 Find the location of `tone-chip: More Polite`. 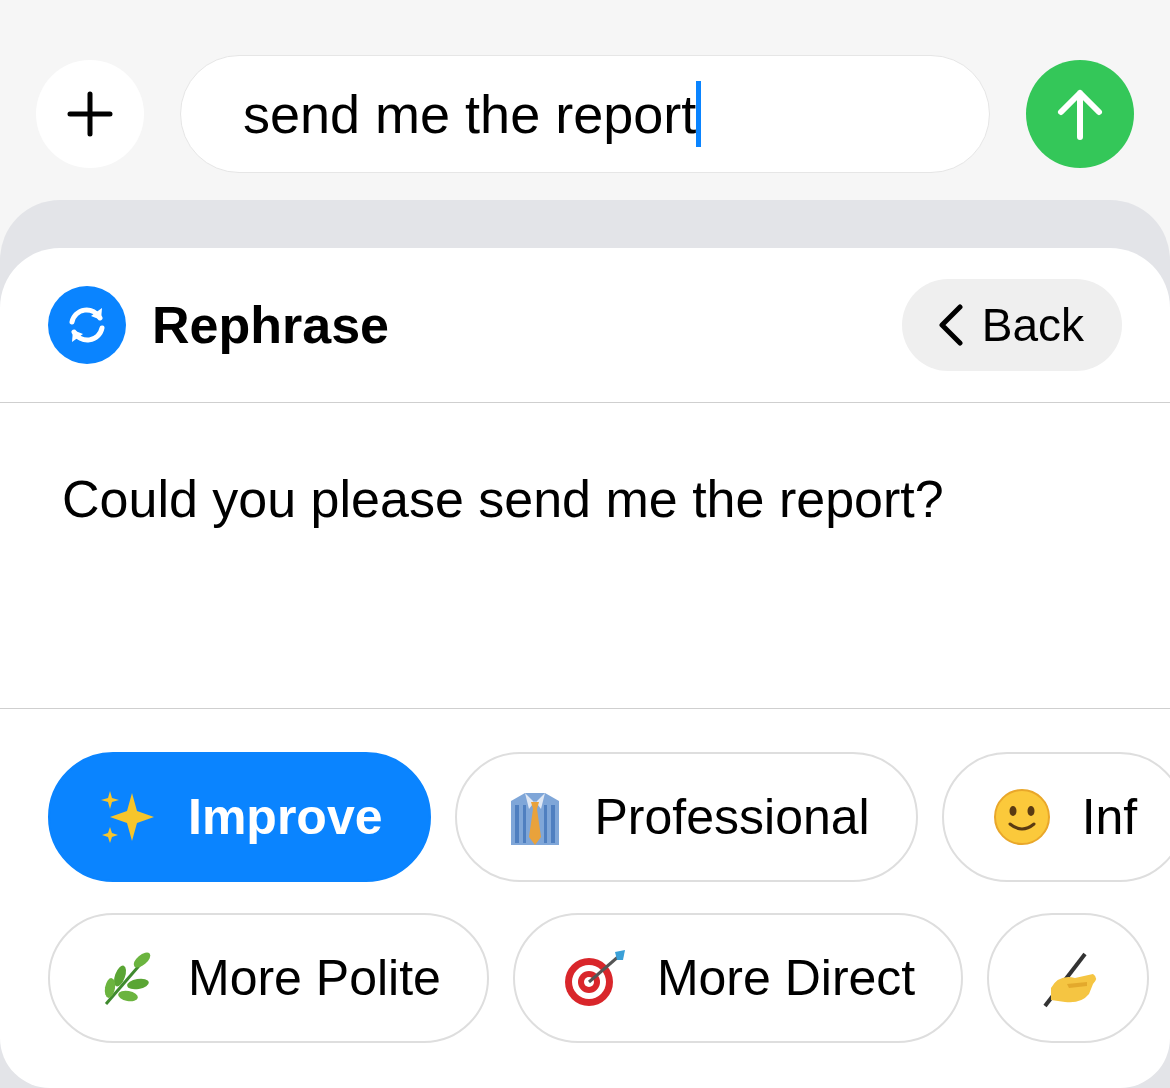

tone-chip: More Polite is located at coordinates (268, 978).